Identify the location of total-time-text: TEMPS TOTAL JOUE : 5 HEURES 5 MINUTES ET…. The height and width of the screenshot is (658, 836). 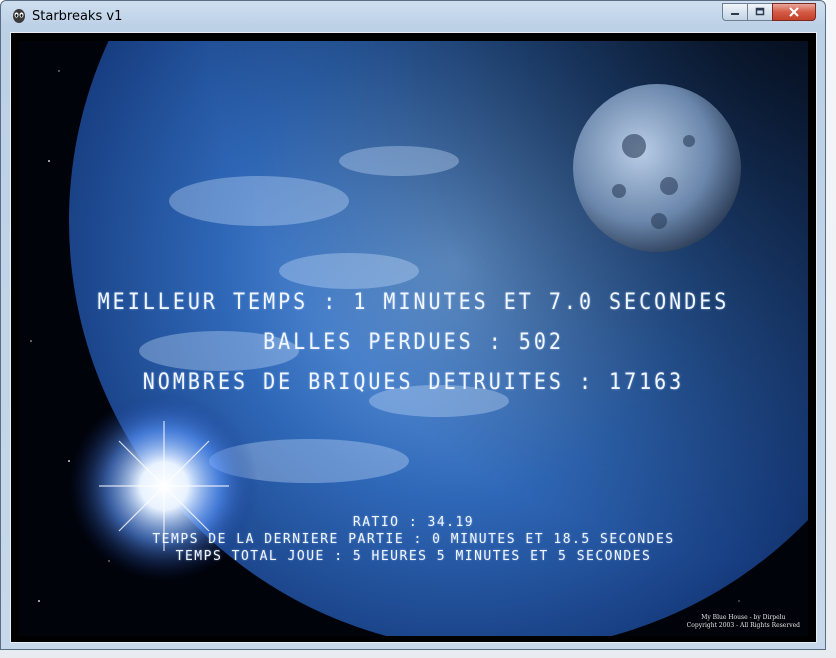
(413, 556).